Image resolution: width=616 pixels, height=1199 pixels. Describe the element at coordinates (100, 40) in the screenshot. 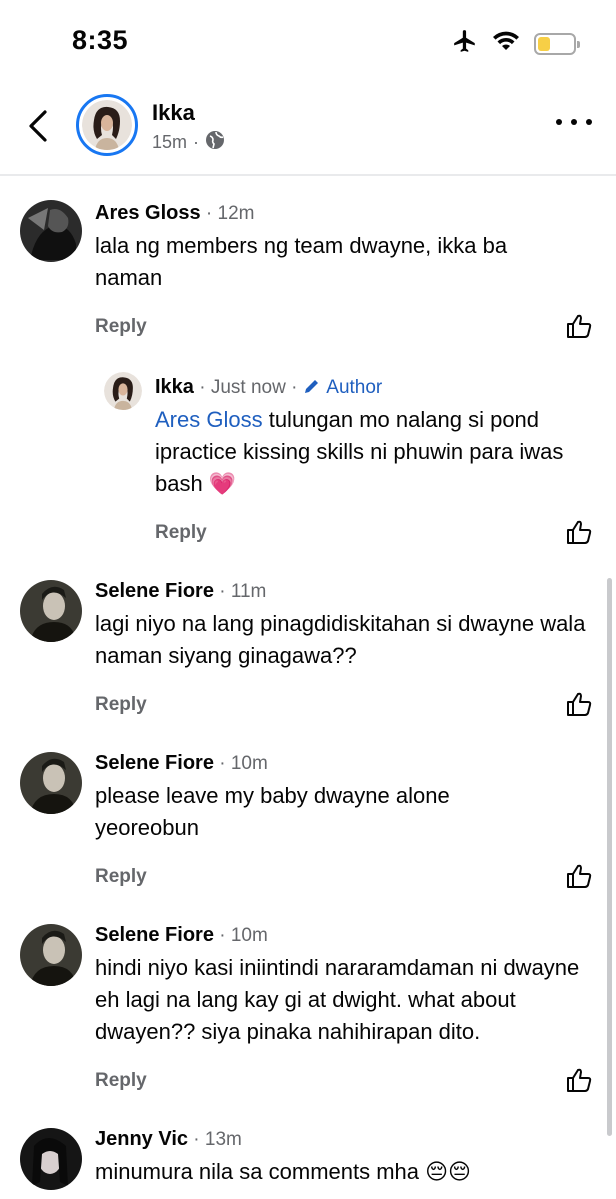

I see `status-time: 8:35` at that location.